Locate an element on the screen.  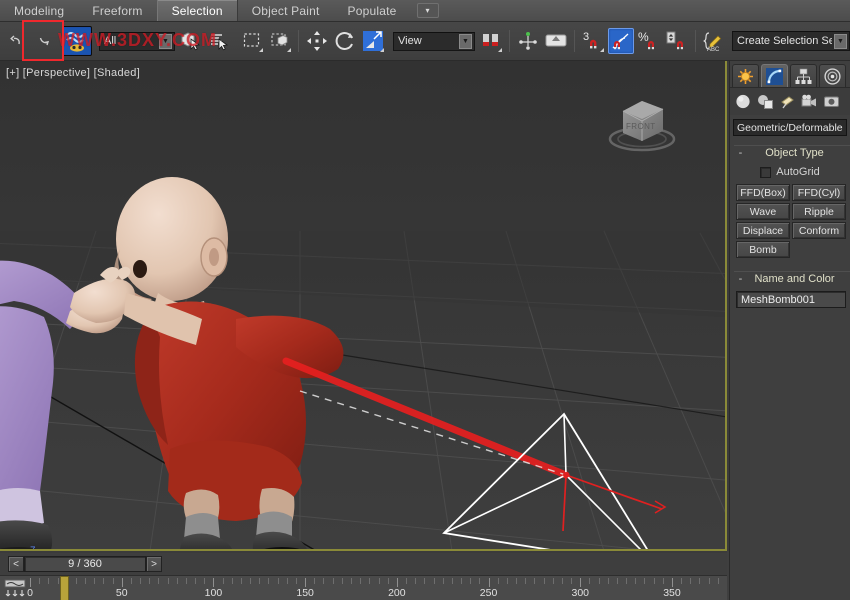
rectangular-selection-region-icon is located at coordinates (252, 41).